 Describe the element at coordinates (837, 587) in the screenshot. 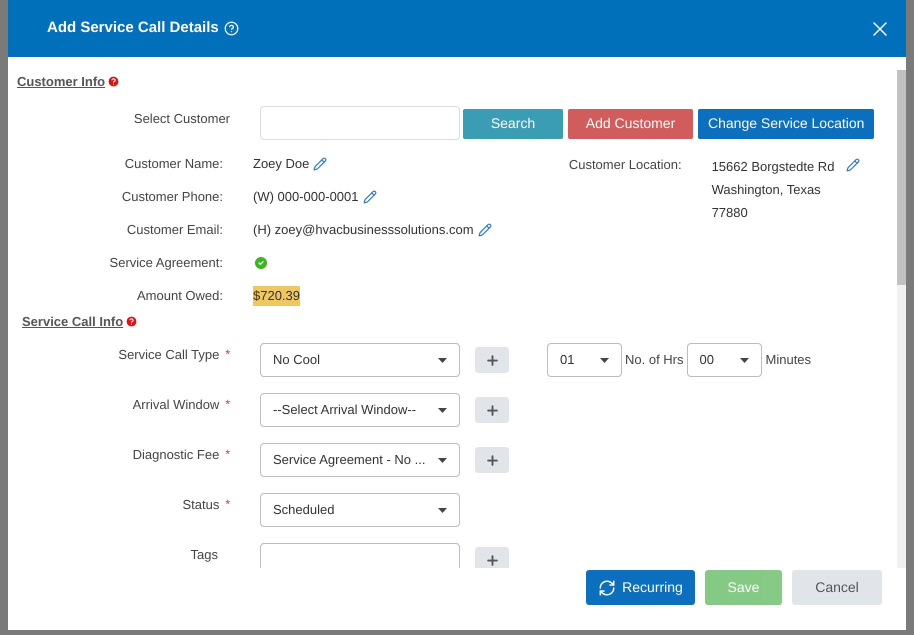

I see `footer-button: Cancel` at that location.